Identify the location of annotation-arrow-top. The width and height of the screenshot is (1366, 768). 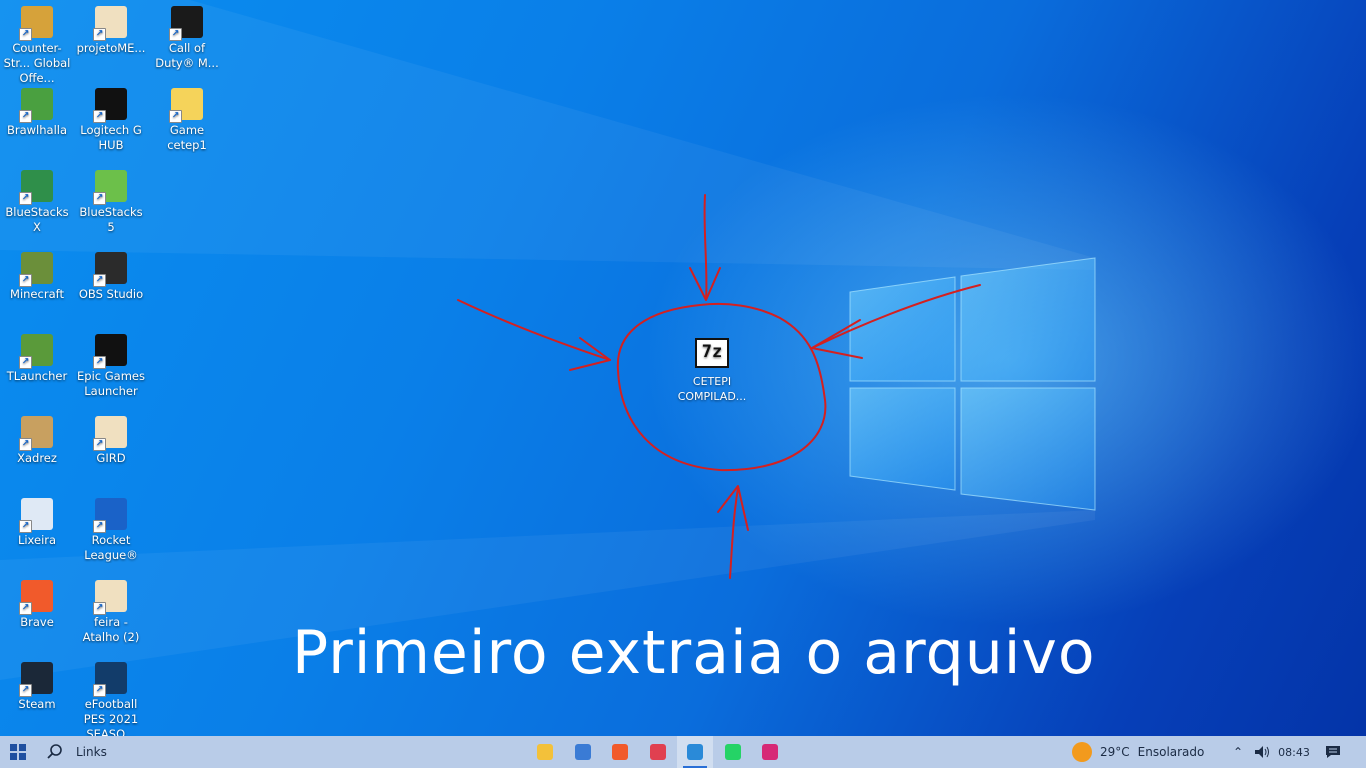
(705, 247).